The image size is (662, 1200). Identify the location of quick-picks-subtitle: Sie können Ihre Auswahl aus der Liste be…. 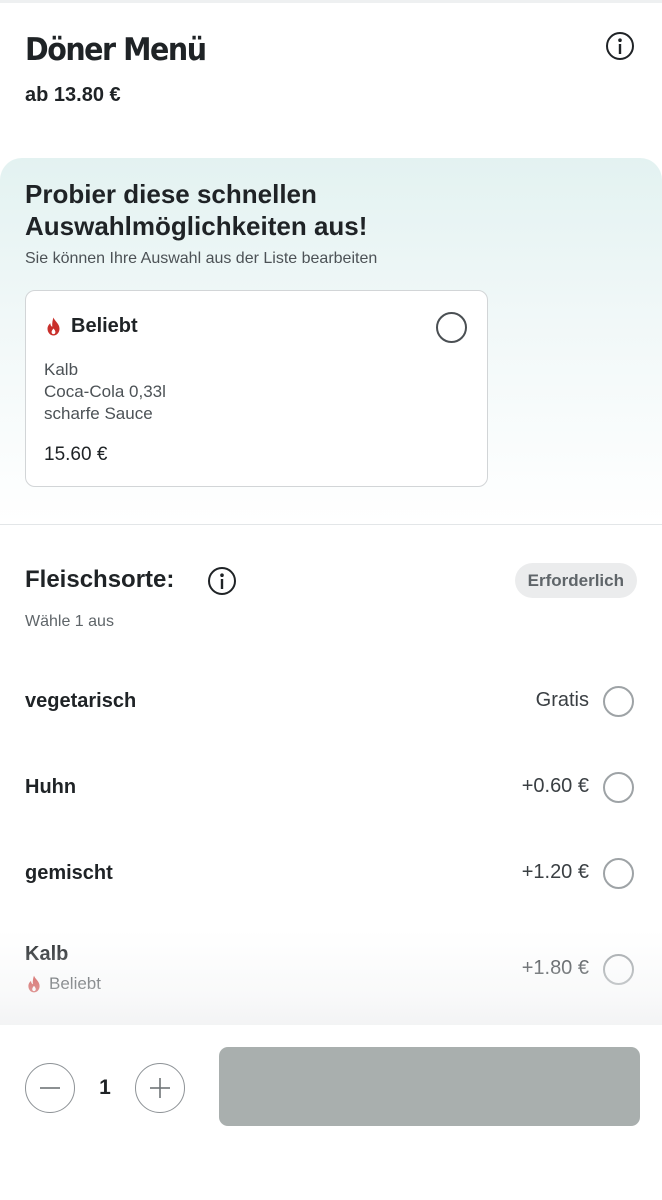
(201, 258).